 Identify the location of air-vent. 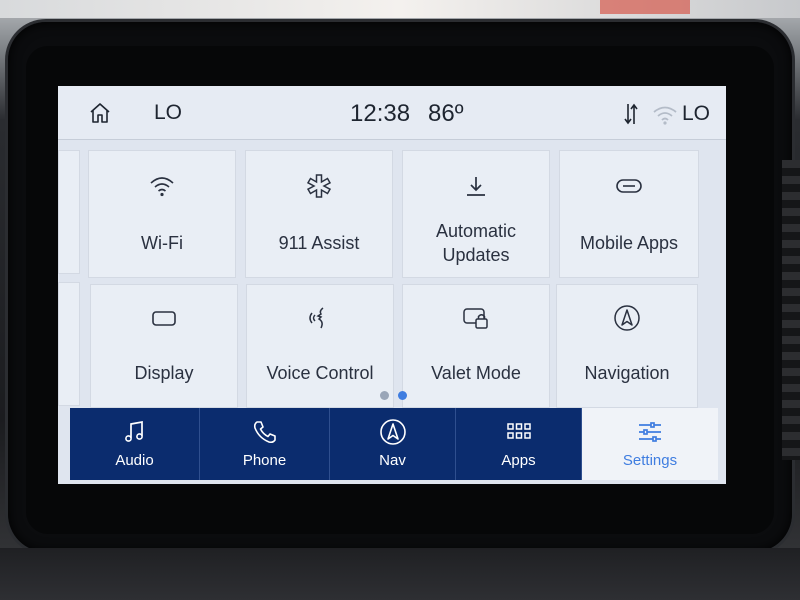
(791, 310).